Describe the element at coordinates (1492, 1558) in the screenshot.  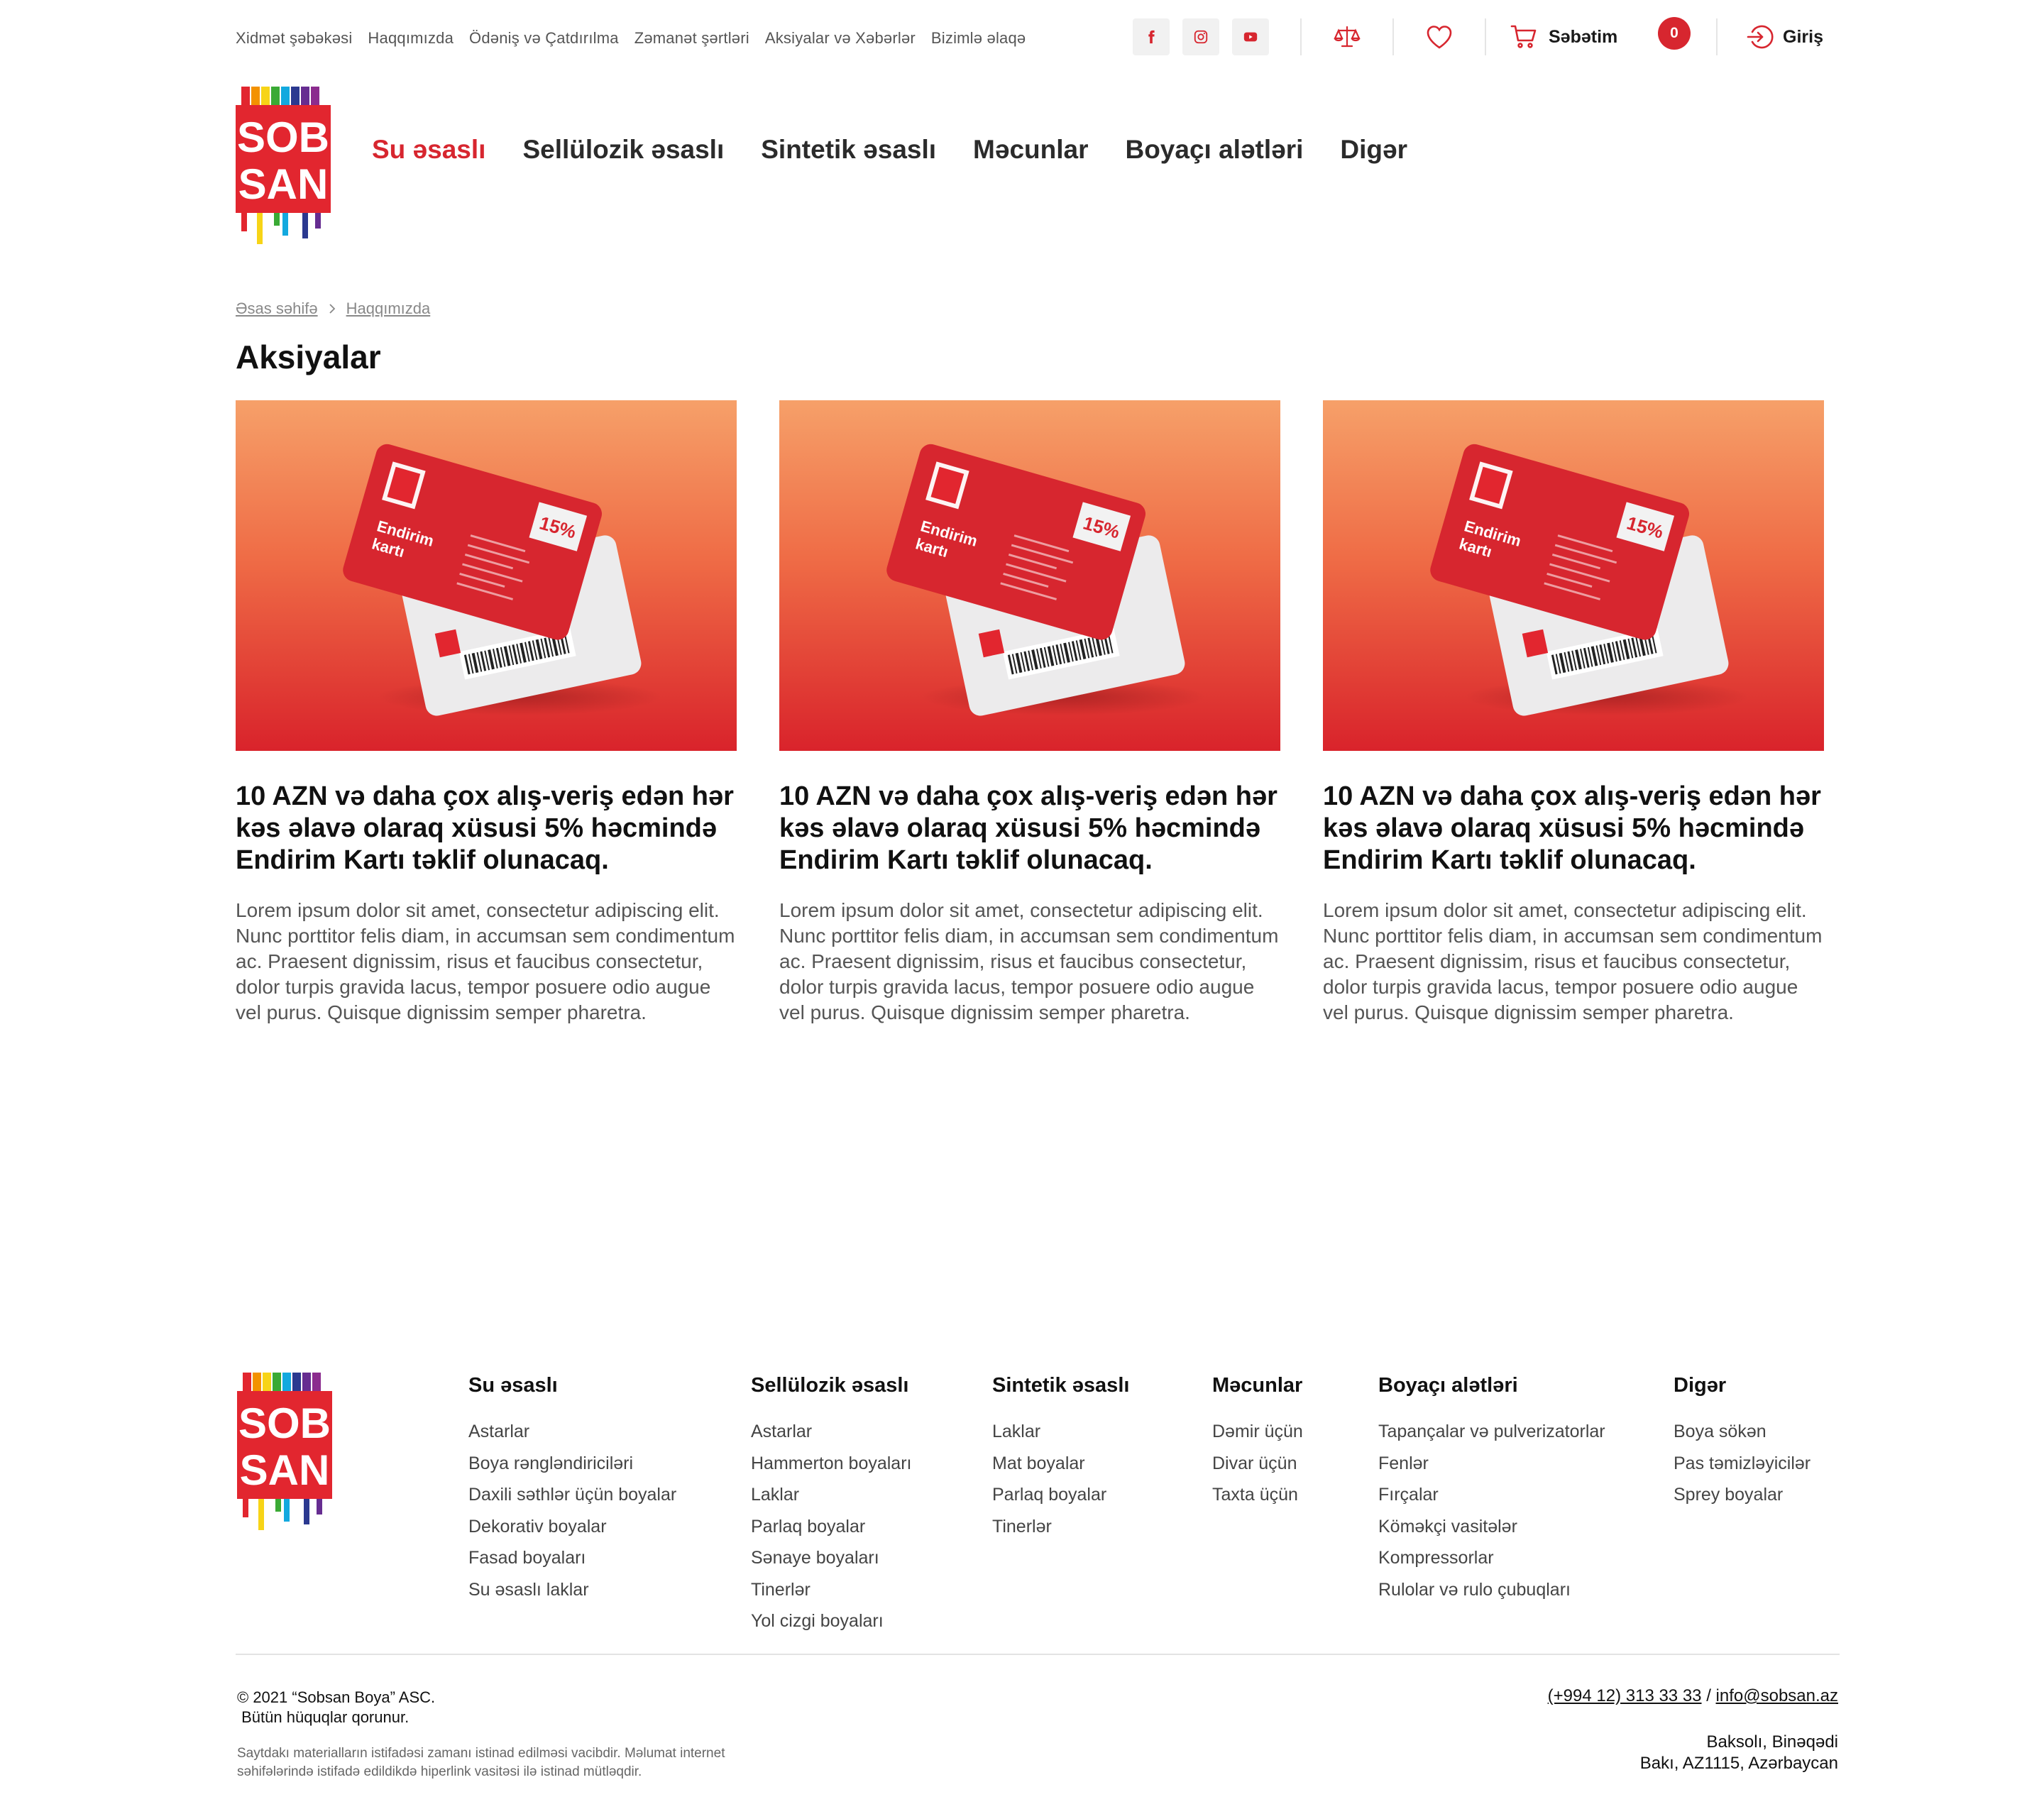
I see `footer-link: Kompressorlar` at that location.